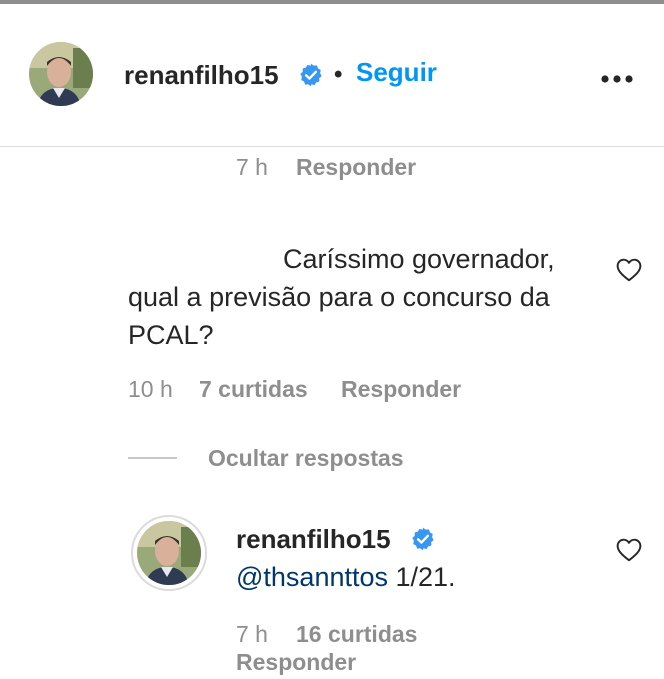 This screenshot has width=664, height=679. I want to click on reply-username: renanfilho15, so click(313, 539).